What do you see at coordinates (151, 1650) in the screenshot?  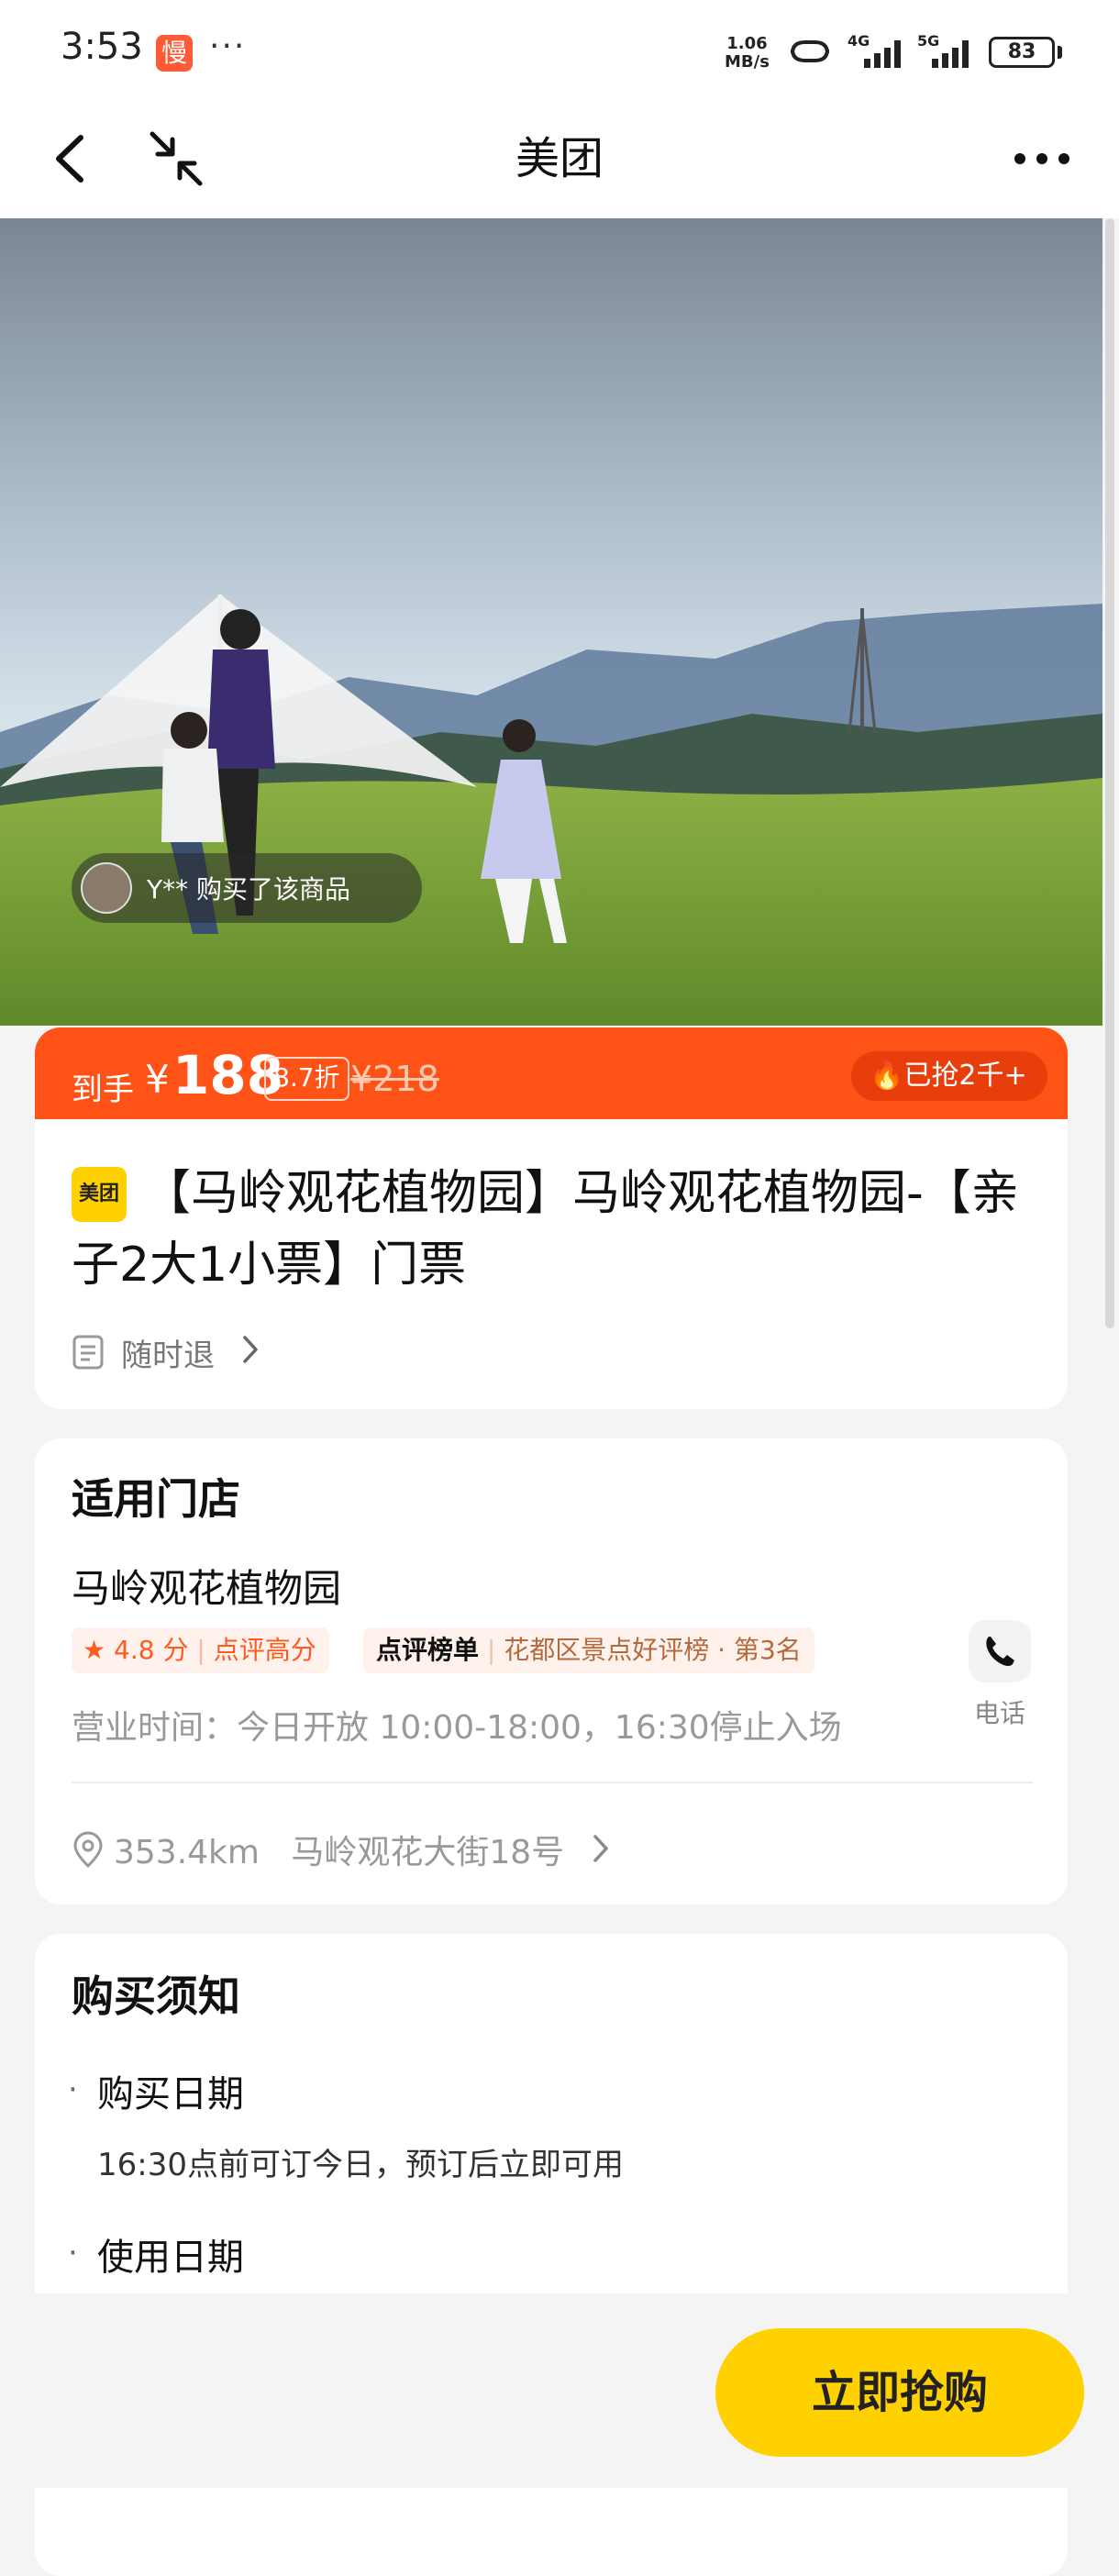 I see `rating-score: 4.8 分` at bounding box center [151, 1650].